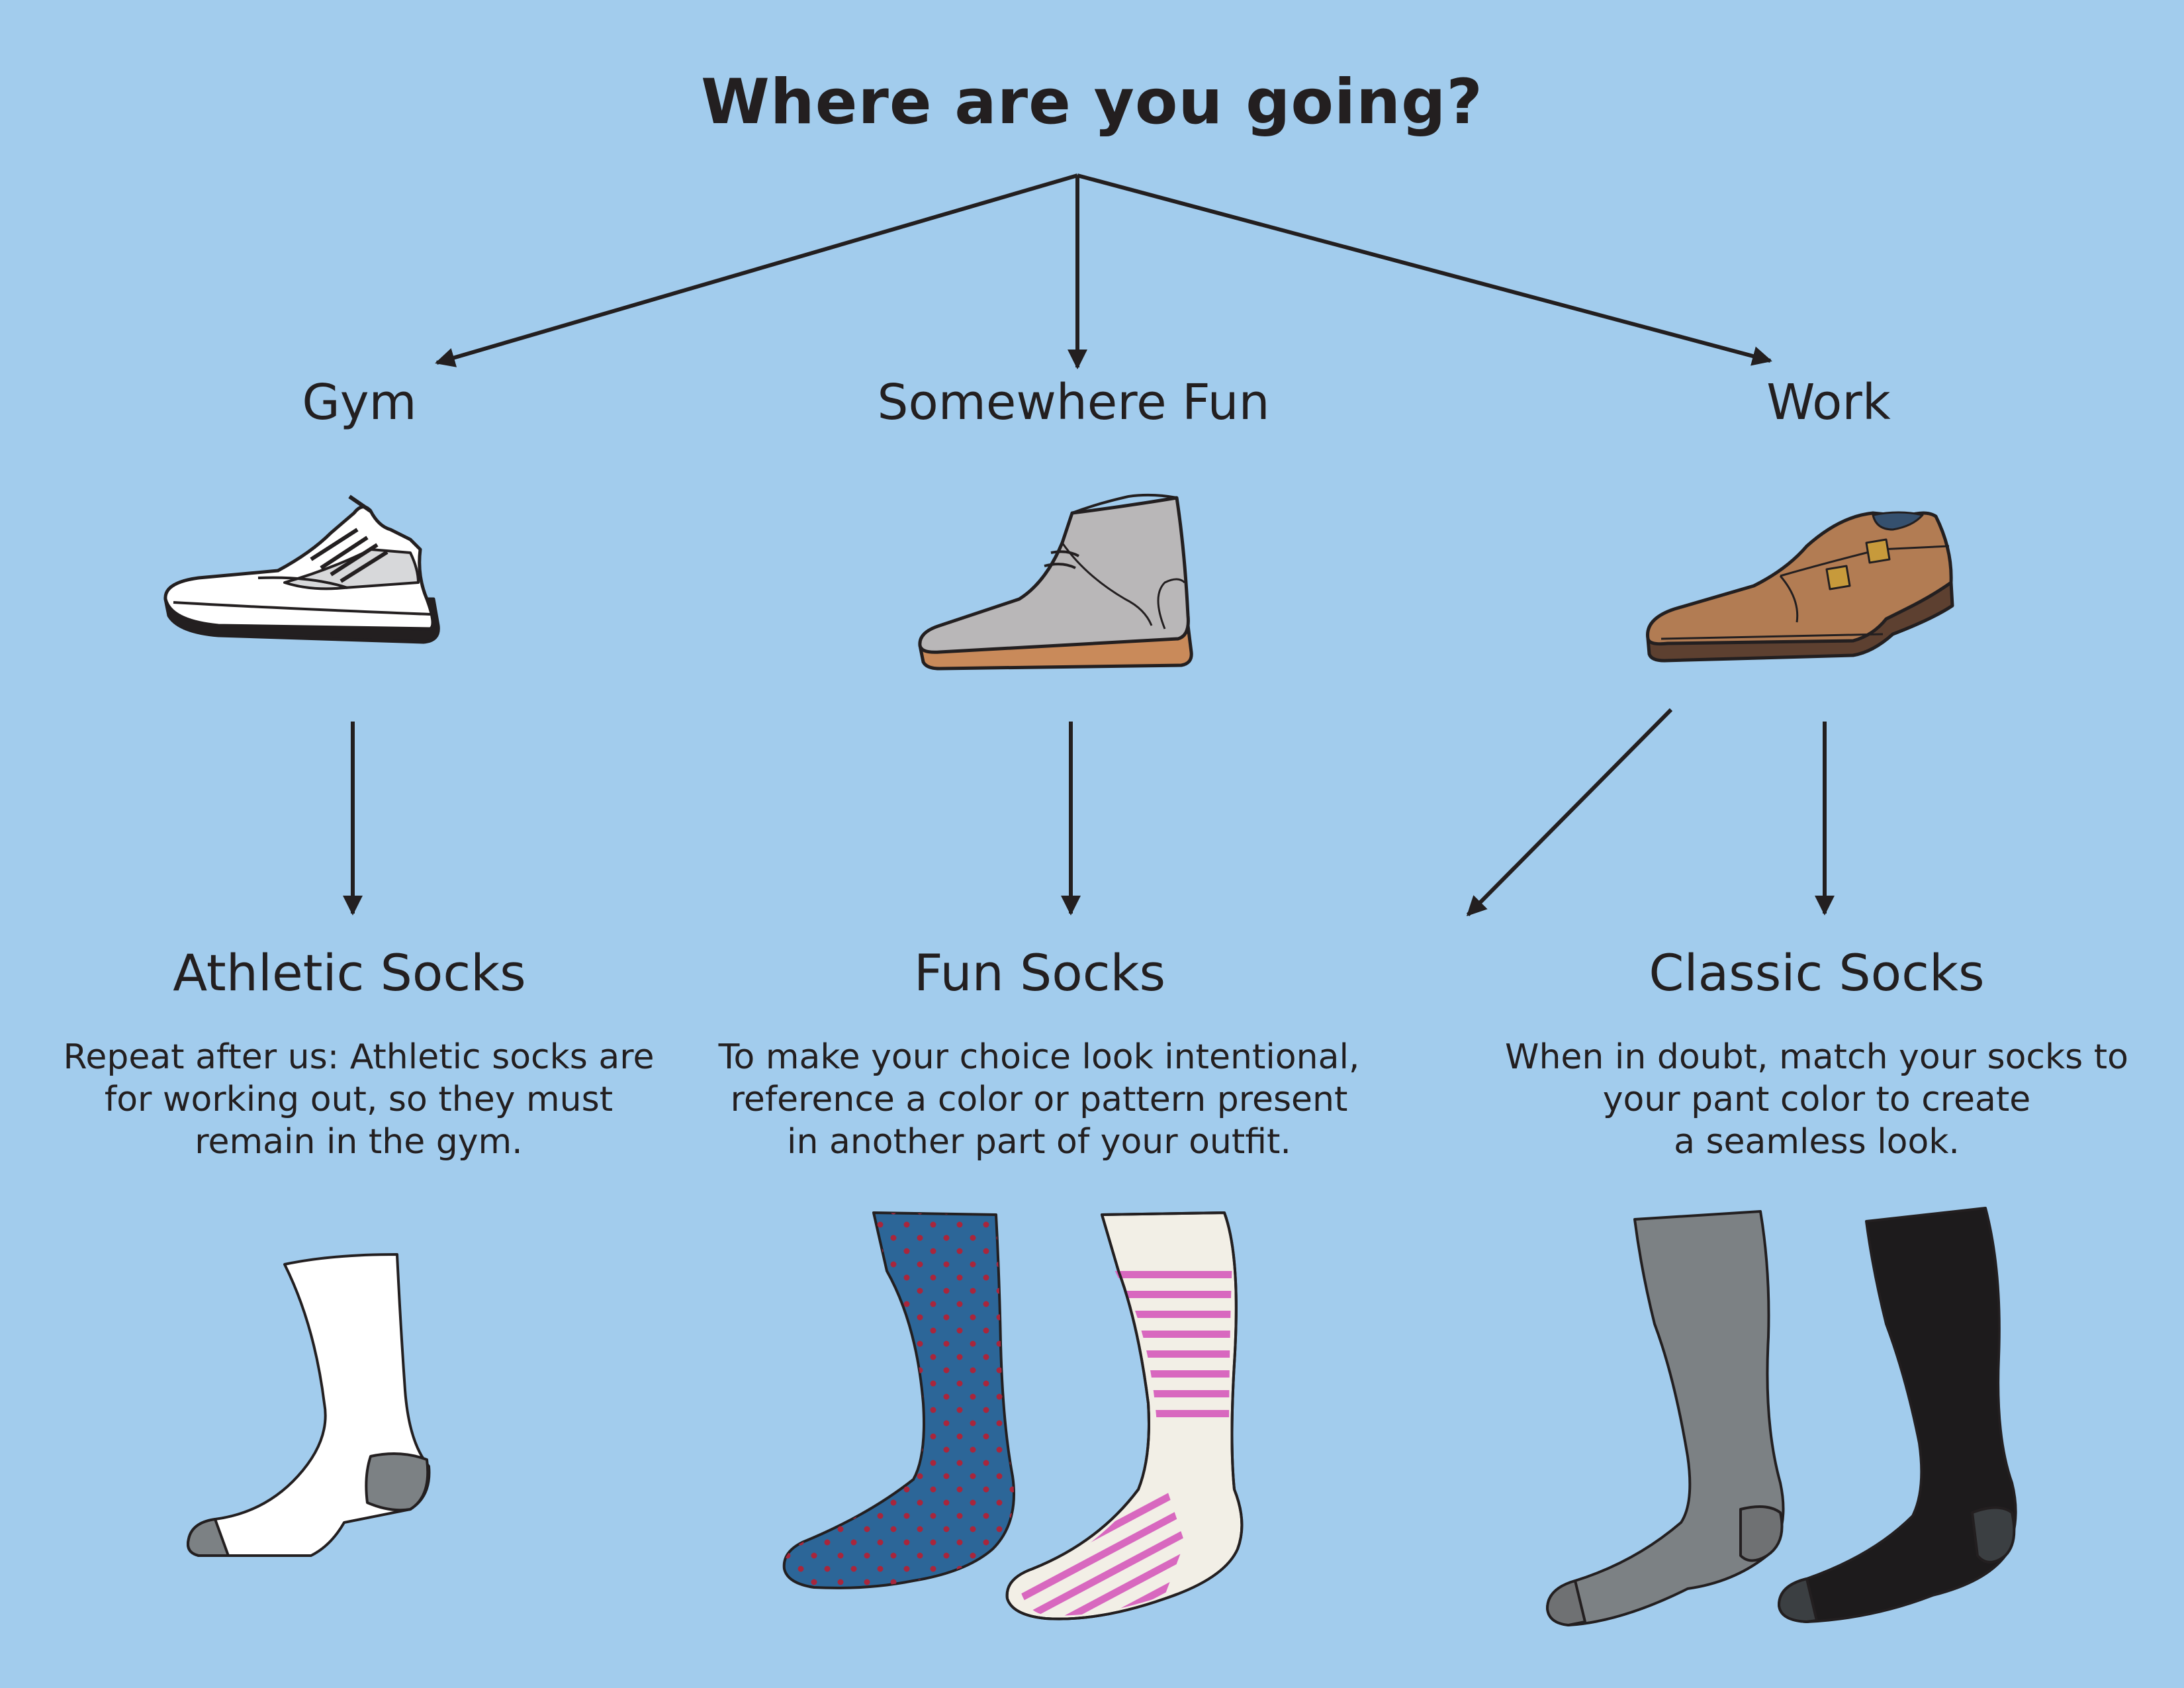 This screenshot has width=2184, height=1688. Describe the element at coordinates (301, 569) in the screenshot. I see `sneaker-icon` at that location.